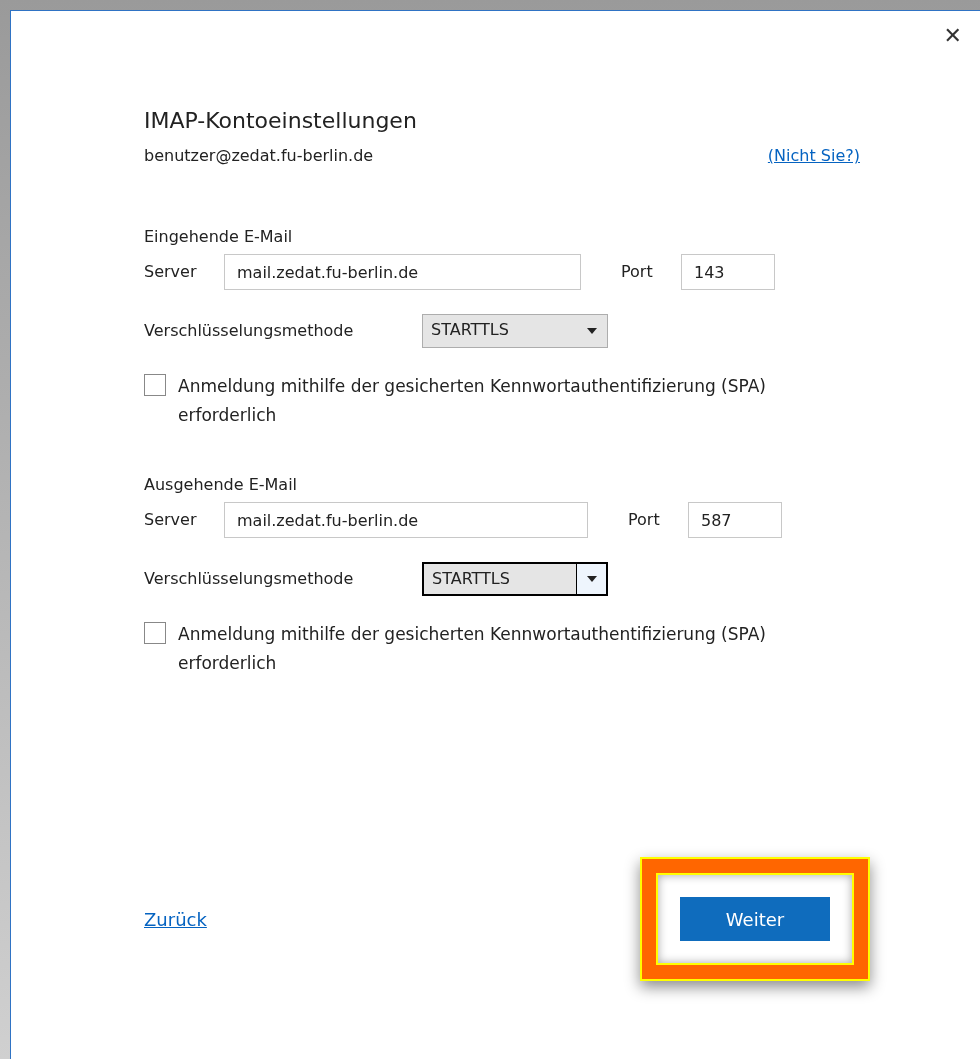  What do you see at coordinates (175, 919) in the screenshot?
I see `back-link: Zurück` at bounding box center [175, 919].